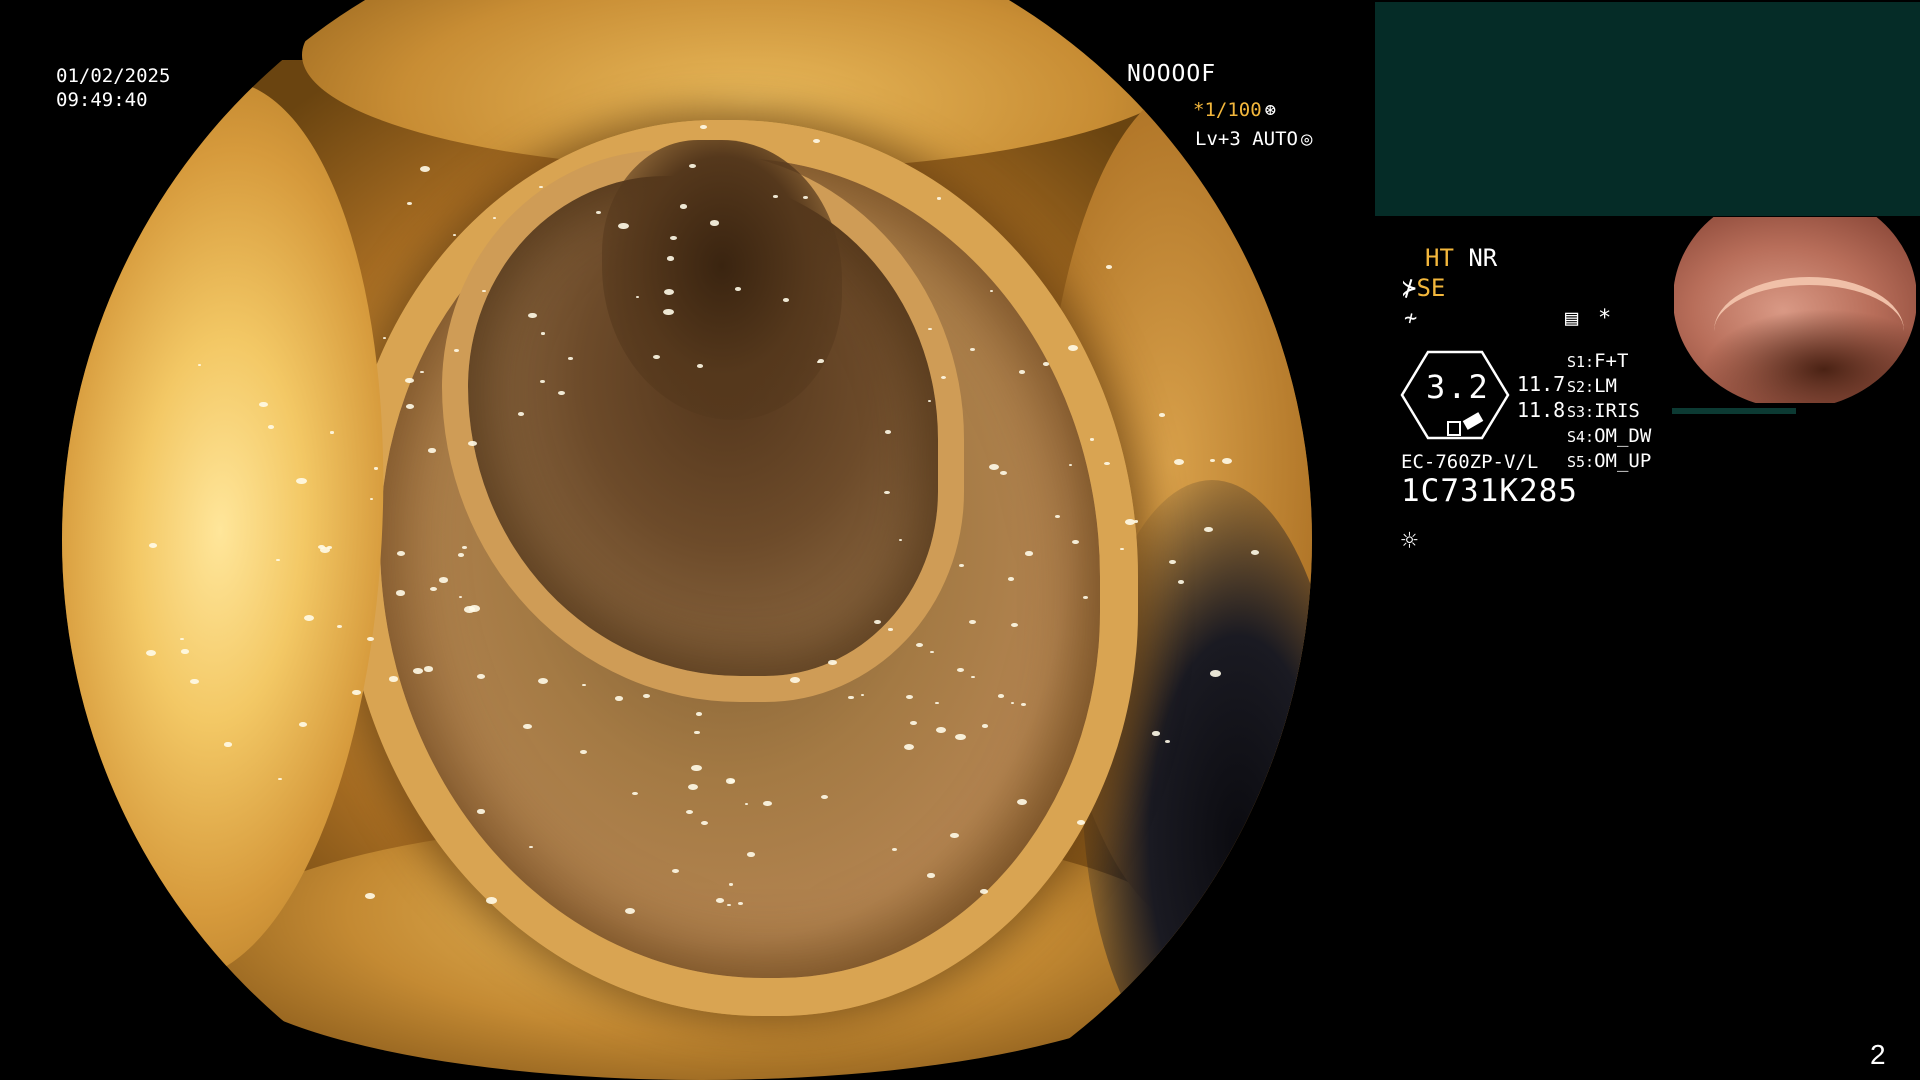  Describe the element at coordinates (1409, 288) in the screenshot. I see `structure-enhance-icon: ⊁` at that location.